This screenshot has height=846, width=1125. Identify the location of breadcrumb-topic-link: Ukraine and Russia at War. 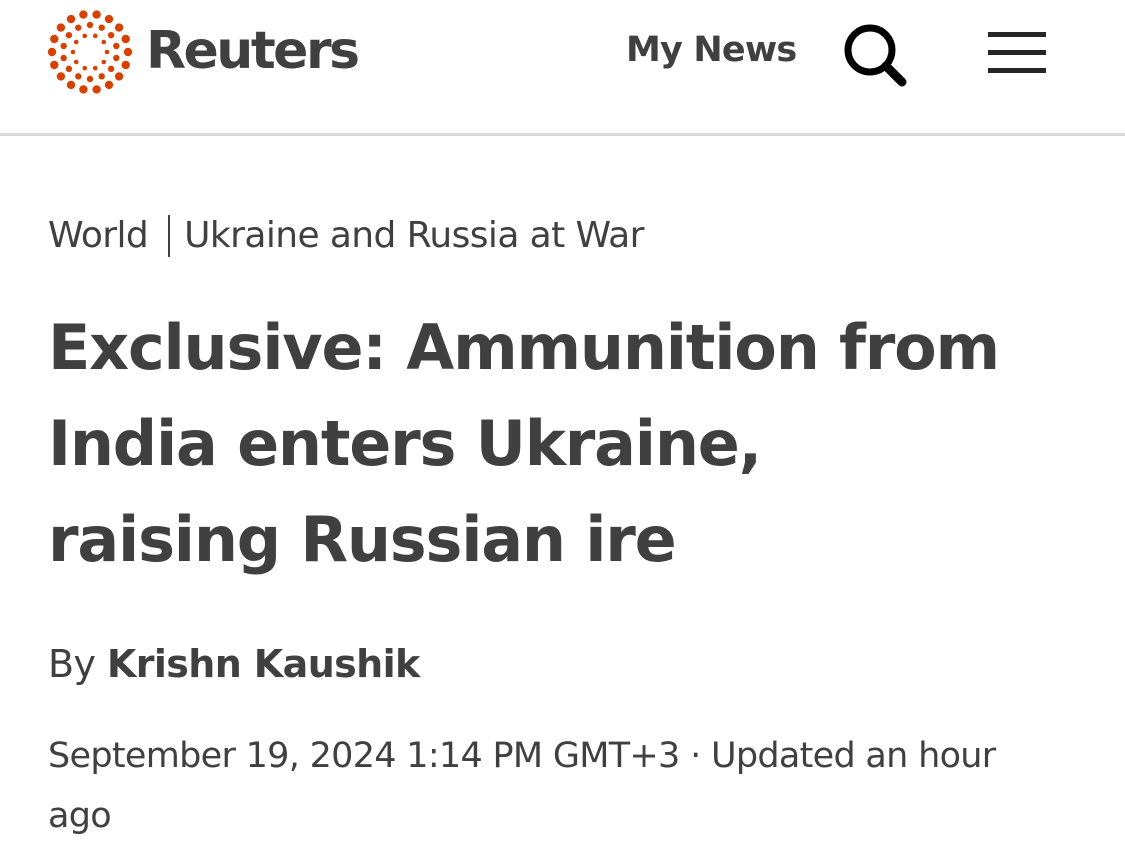
(414, 236).